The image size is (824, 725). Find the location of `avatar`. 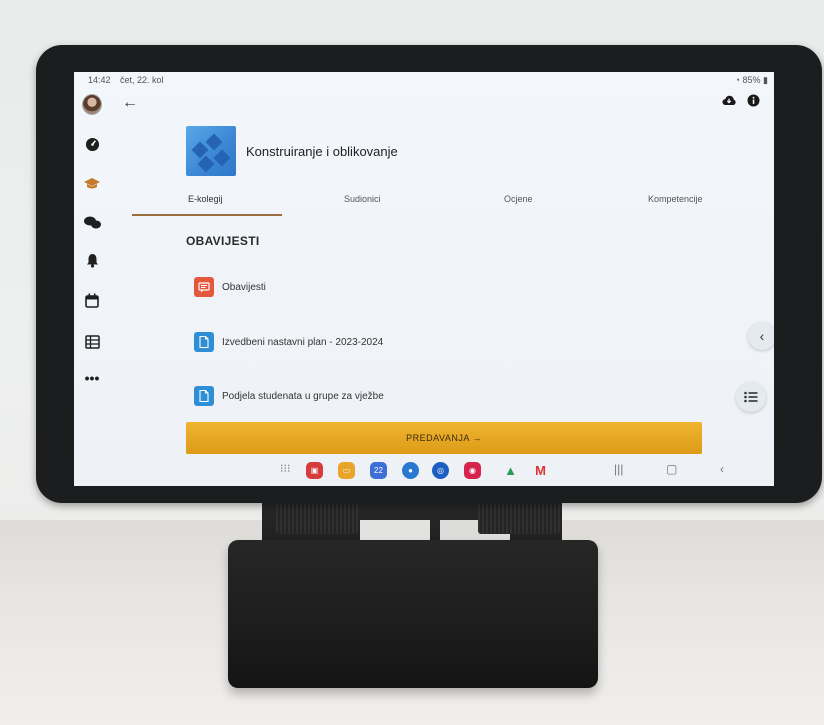

avatar is located at coordinates (92, 104).